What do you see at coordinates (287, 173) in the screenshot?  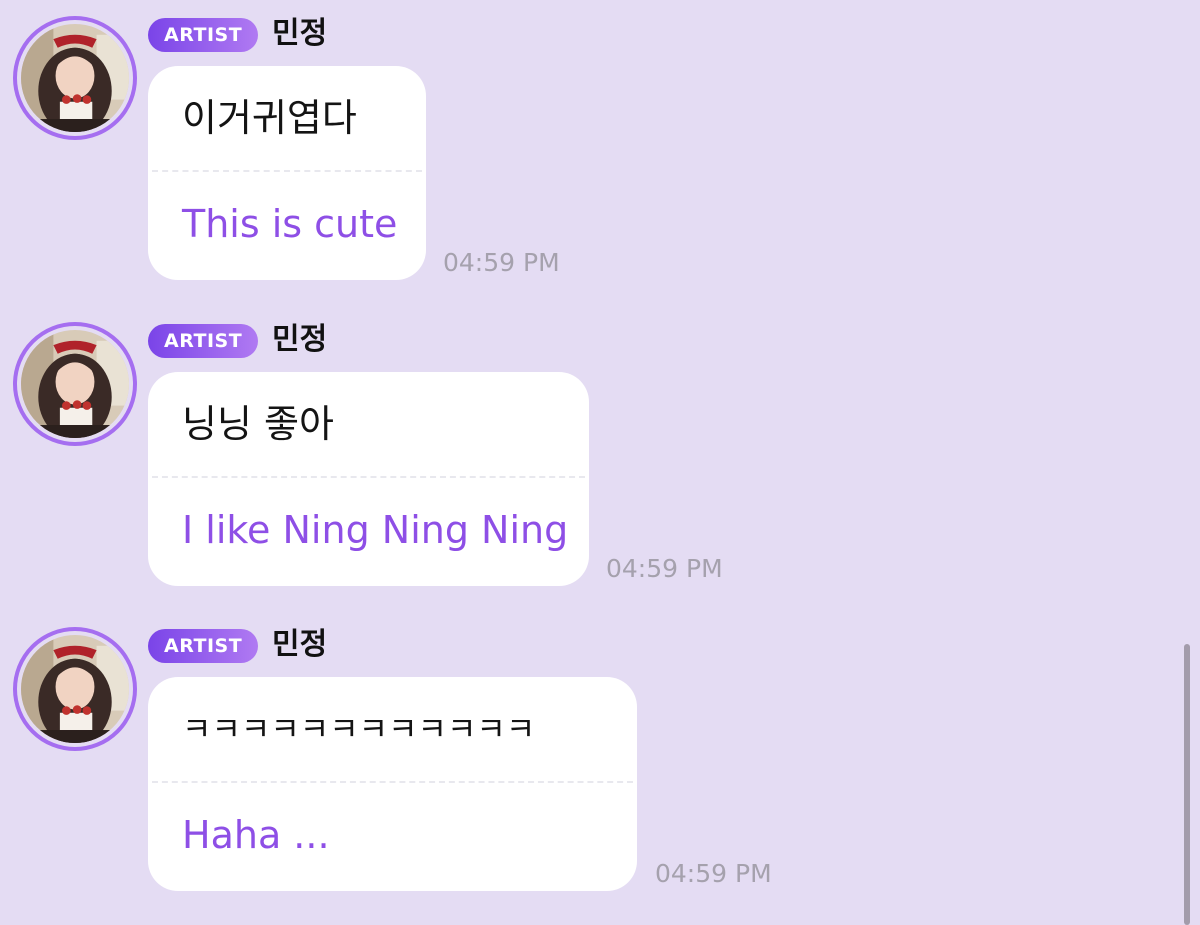 I see `message-bubble: 이거귀엽다 This is cute` at bounding box center [287, 173].